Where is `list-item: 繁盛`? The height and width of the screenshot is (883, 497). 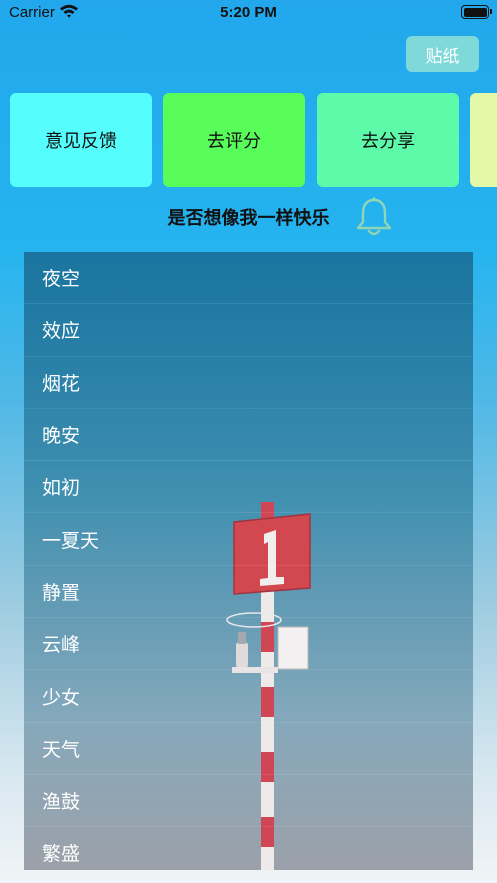
list-item: 繁盛 is located at coordinates (248, 848).